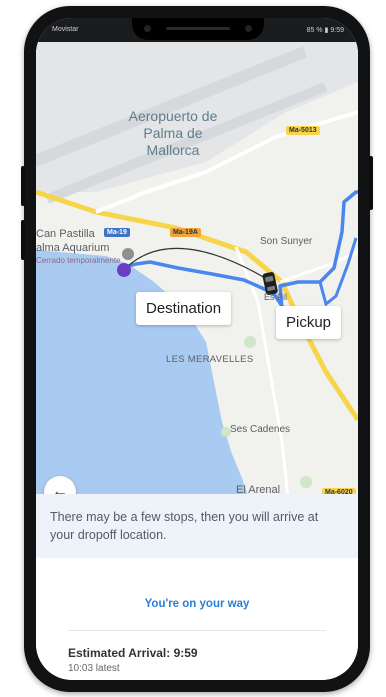 This screenshot has height=697, width=386. I want to click on aquarium-marker-icon, so click(128, 254).